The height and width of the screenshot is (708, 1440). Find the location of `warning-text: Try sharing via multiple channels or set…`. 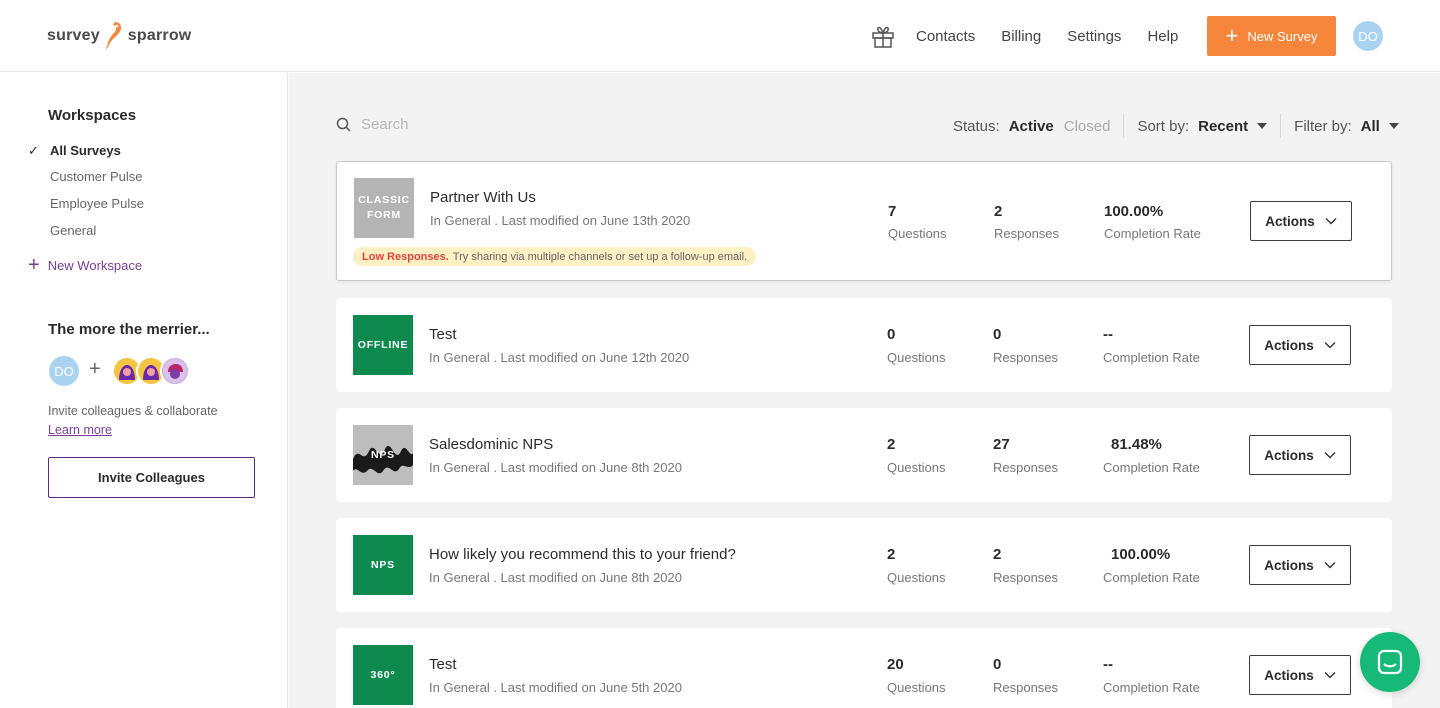

warning-text: Try sharing via multiple channels or set… is located at coordinates (600, 256).